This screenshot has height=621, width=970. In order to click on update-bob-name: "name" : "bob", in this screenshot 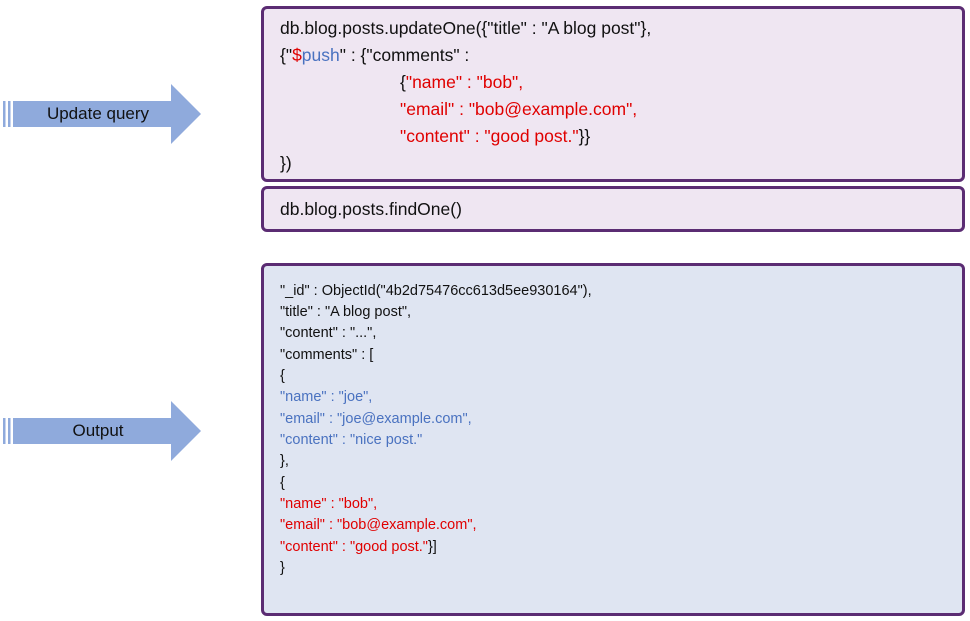, I will do `click(464, 82)`.